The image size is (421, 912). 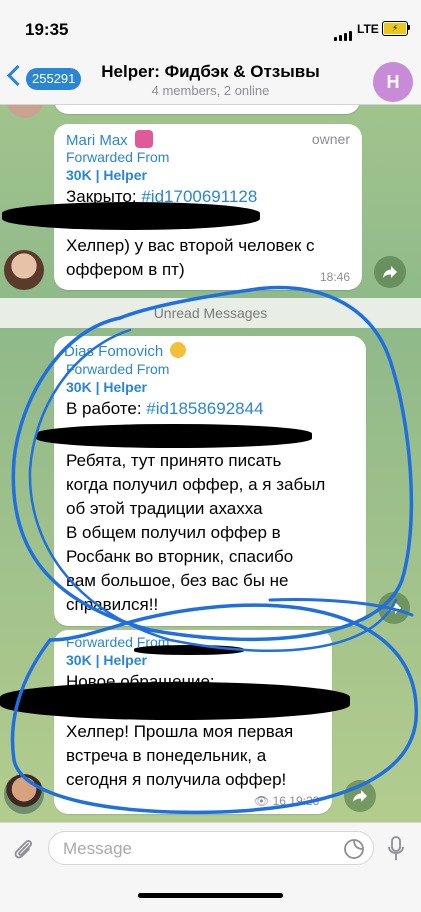 I want to click on group-avatar: H, so click(x=393, y=82).